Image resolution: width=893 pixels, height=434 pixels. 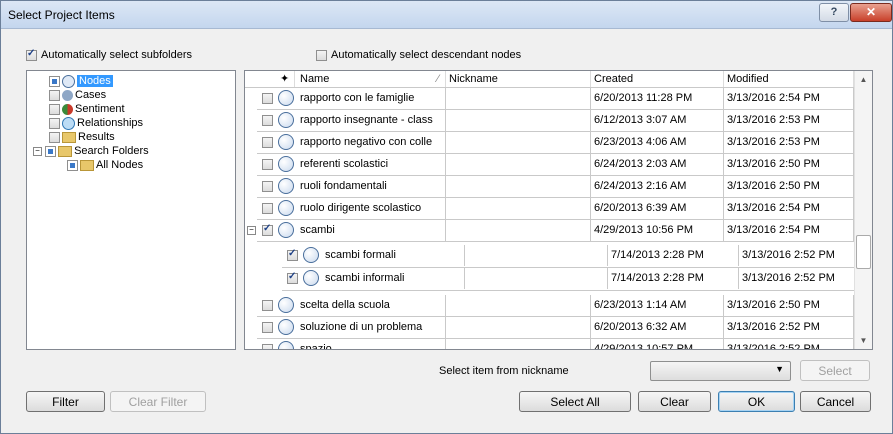 I want to click on column-header-created: Created, so click(x=657, y=79).